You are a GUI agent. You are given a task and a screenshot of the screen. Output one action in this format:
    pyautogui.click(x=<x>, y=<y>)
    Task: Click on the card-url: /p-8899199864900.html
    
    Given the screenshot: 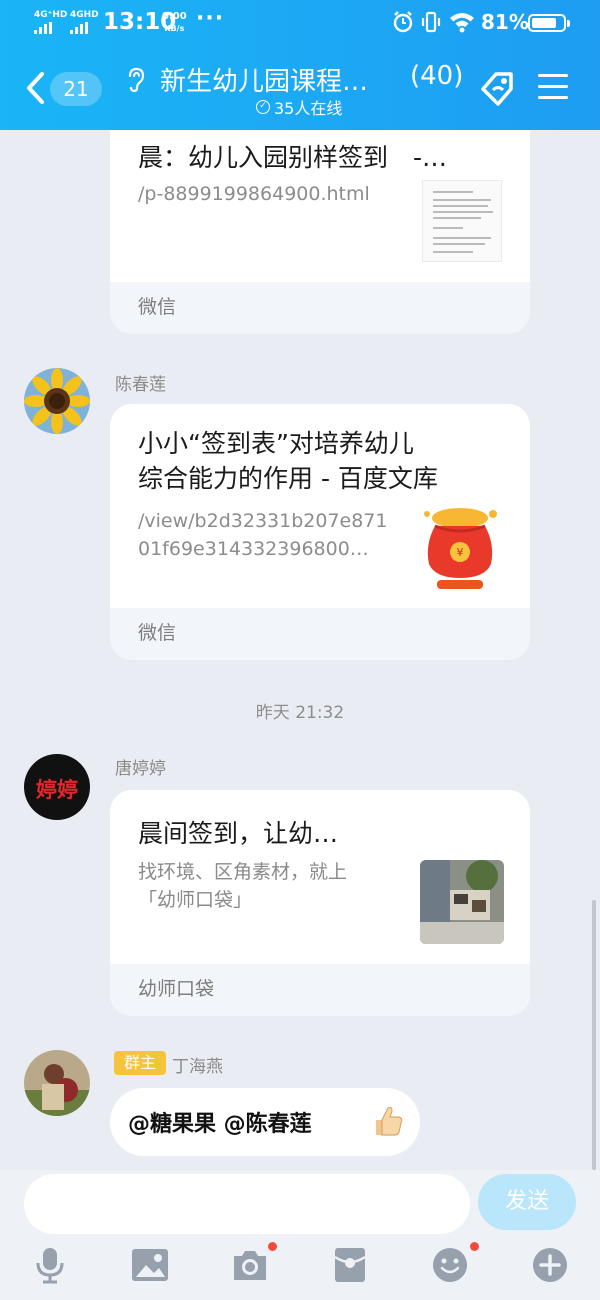 What is the action you would take?
    pyautogui.click(x=254, y=194)
    